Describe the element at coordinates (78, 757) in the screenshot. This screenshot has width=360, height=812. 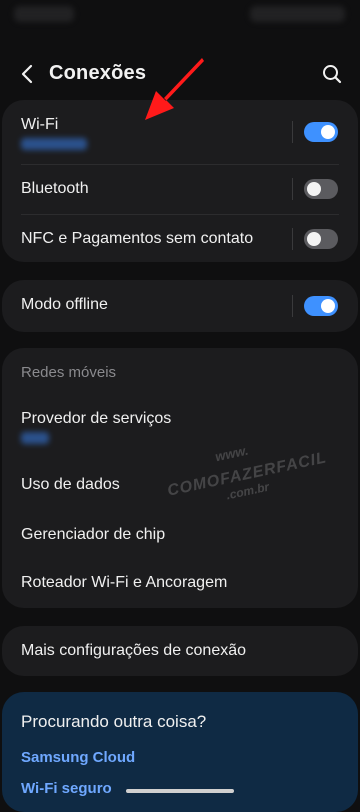
I see `samsung-cloud-link: Samsung Cloud` at that location.